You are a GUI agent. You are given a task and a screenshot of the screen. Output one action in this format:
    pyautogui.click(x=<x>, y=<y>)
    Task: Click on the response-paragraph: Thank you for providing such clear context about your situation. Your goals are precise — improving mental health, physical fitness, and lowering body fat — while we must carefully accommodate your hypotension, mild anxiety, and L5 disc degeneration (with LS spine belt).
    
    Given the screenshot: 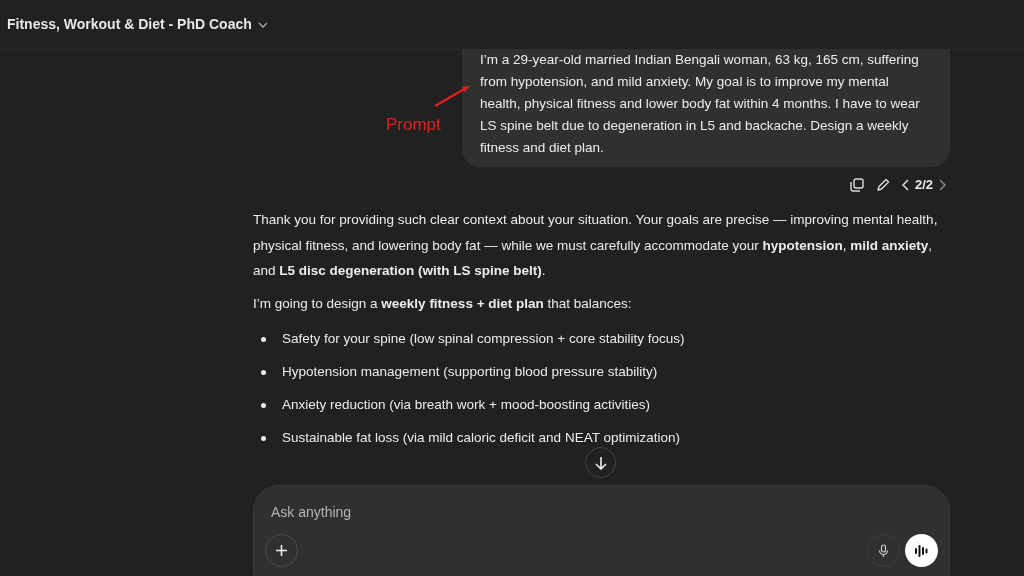 What is the action you would take?
    pyautogui.click(x=596, y=245)
    